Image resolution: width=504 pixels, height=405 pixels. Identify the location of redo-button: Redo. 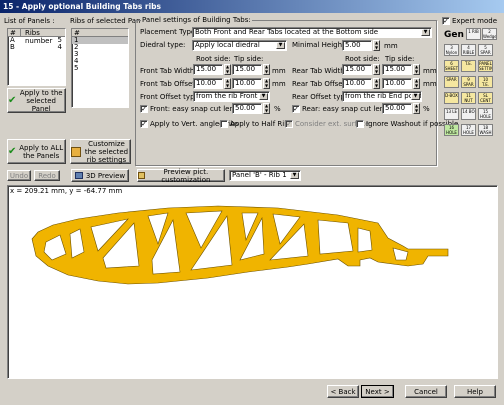
(47, 175).